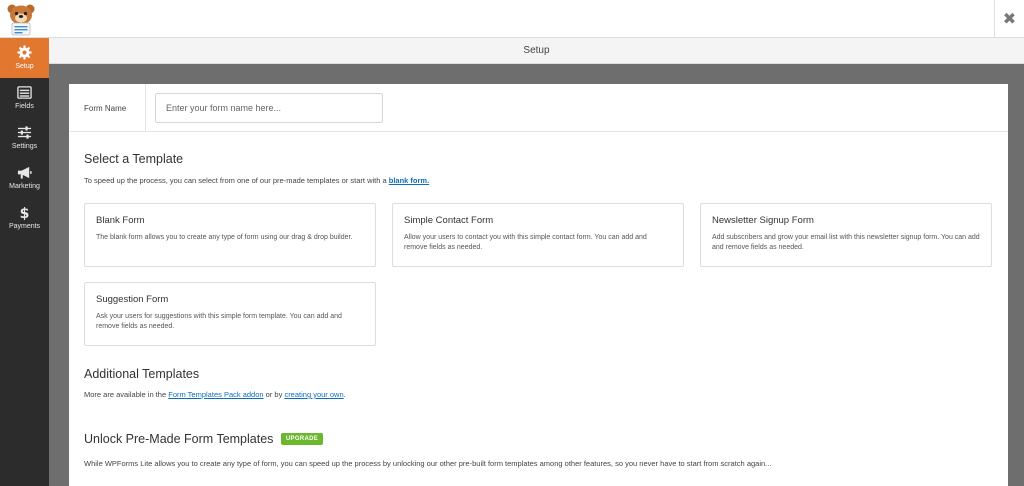 This screenshot has height=486, width=1024. What do you see at coordinates (512, 19) in the screenshot?
I see `top-bar: ✖` at bounding box center [512, 19].